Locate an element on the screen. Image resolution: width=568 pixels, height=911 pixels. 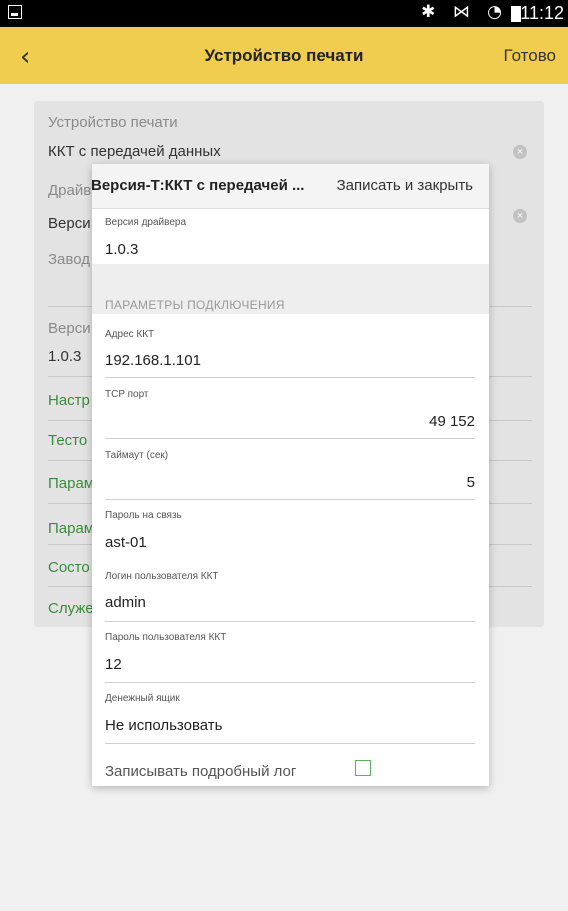
log-checkbox is located at coordinates (363, 768).